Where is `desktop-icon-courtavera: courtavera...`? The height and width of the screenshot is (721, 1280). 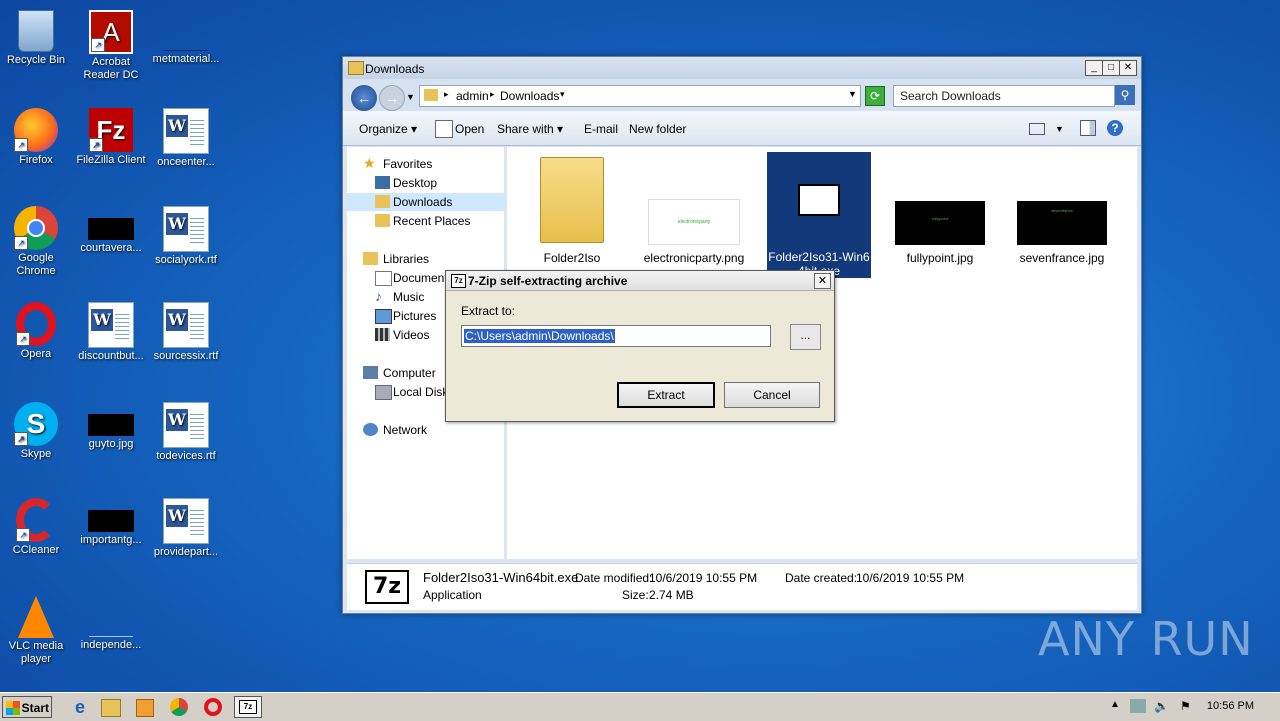
desktop-icon-courtavera: courtavera... is located at coordinates (111, 228).